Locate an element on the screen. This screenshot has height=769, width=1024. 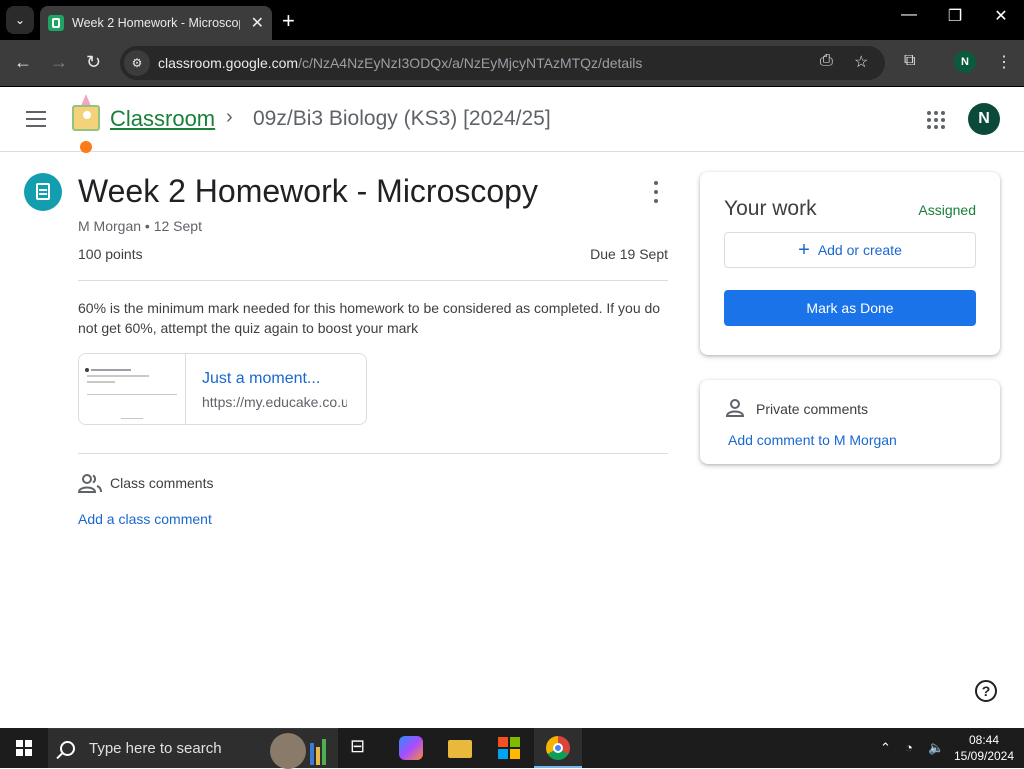
windows-start-icon is located at coordinates (24, 748).